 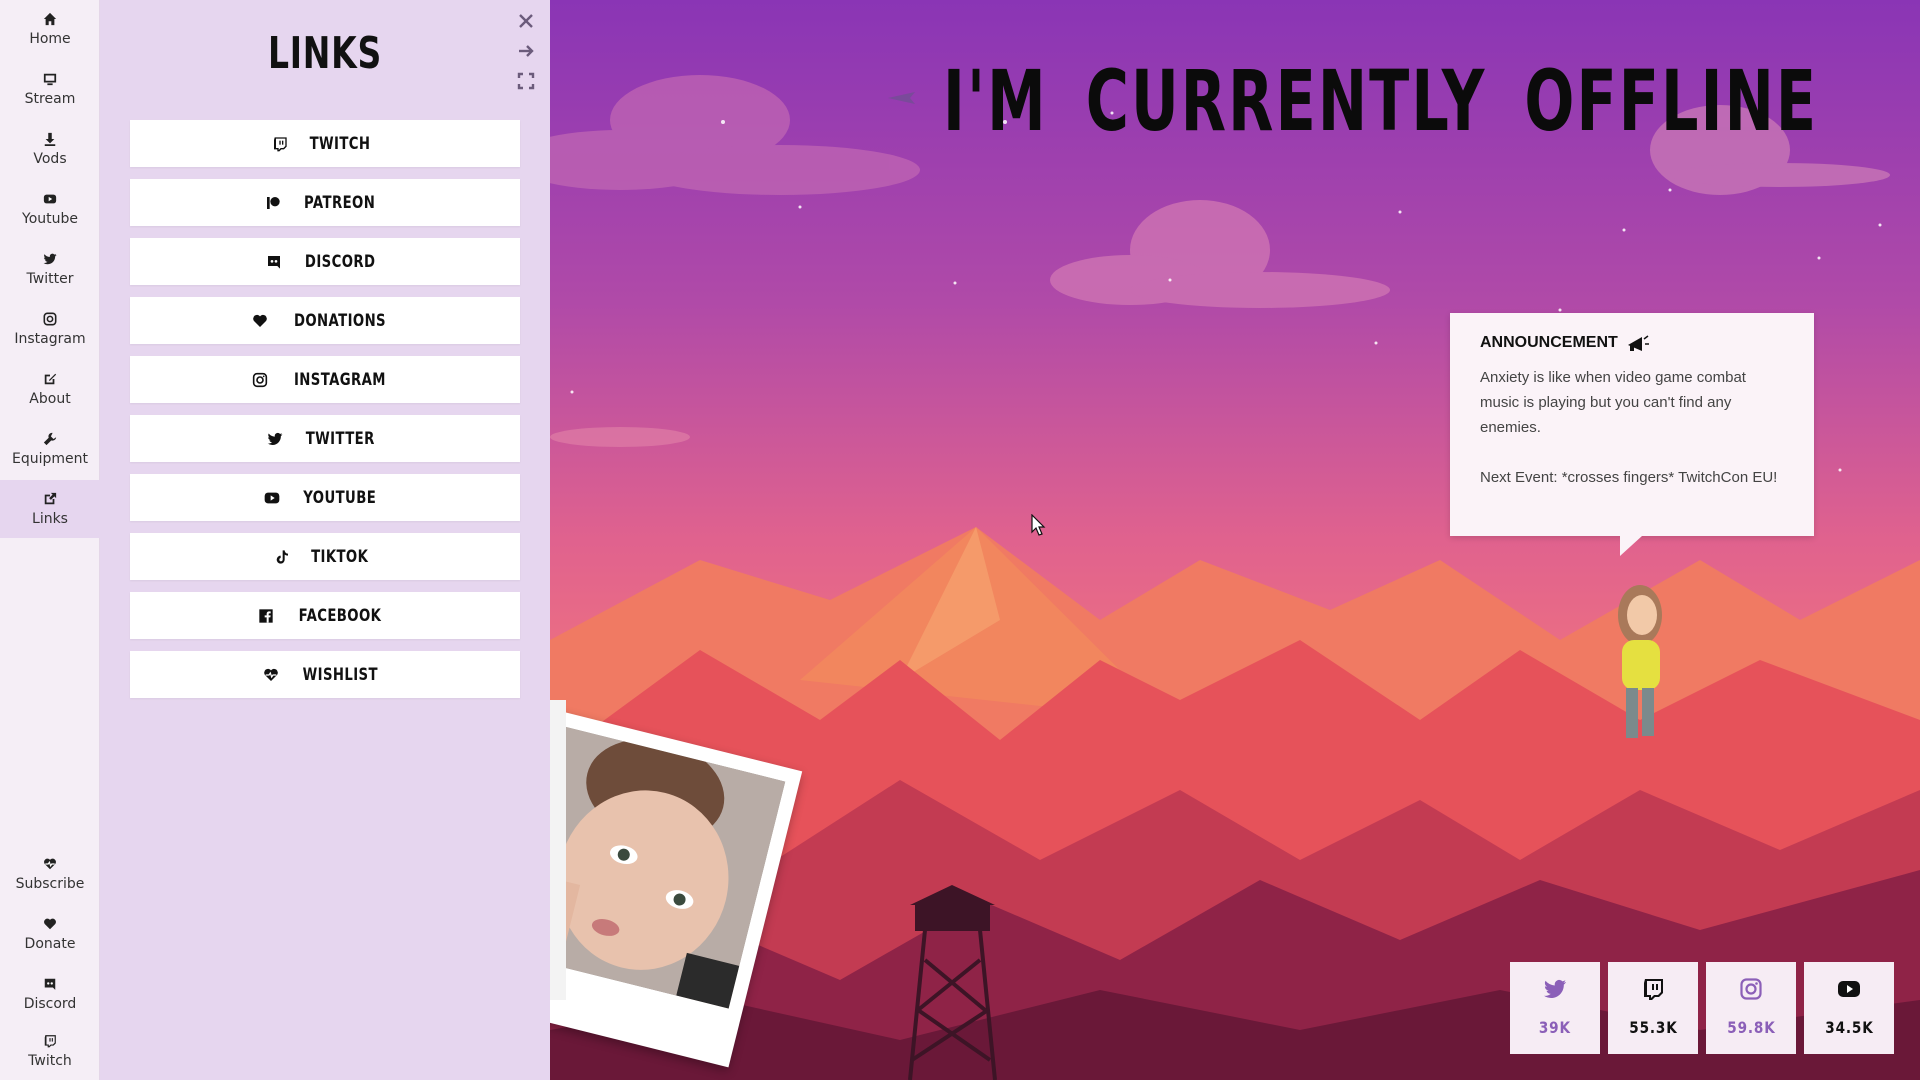 What do you see at coordinates (50, 1061) in the screenshot?
I see `sidebar-item-label: Twitch` at bounding box center [50, 1061].